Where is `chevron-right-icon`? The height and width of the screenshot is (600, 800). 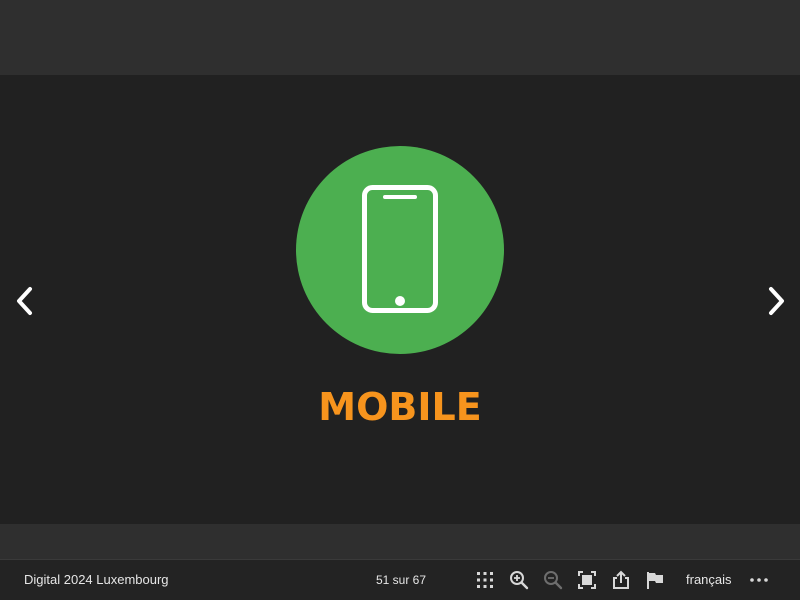 chevron-right-icon is located at coordinates (776, 301).